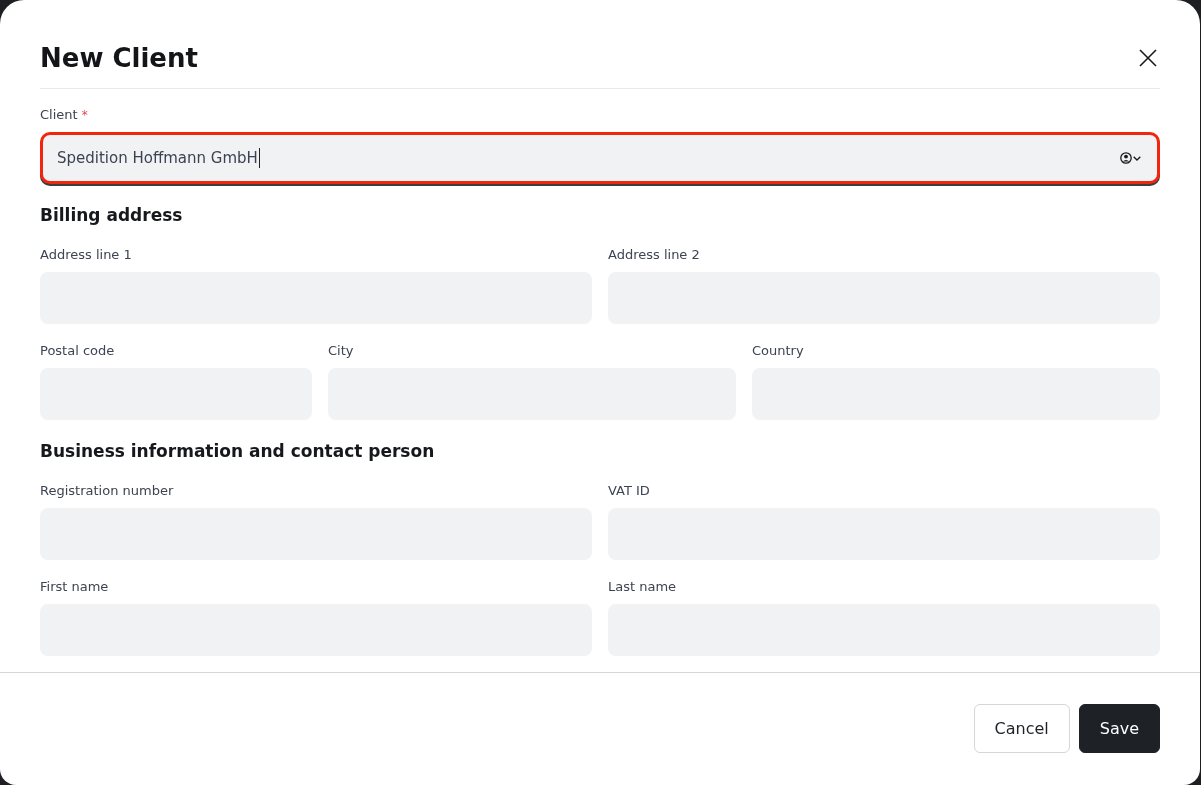 The height and width of the screenshot is (785, 1201). Describe the element at coordinates (107, 491) in the screenshot. I see `field-label: Registration number` at that location.